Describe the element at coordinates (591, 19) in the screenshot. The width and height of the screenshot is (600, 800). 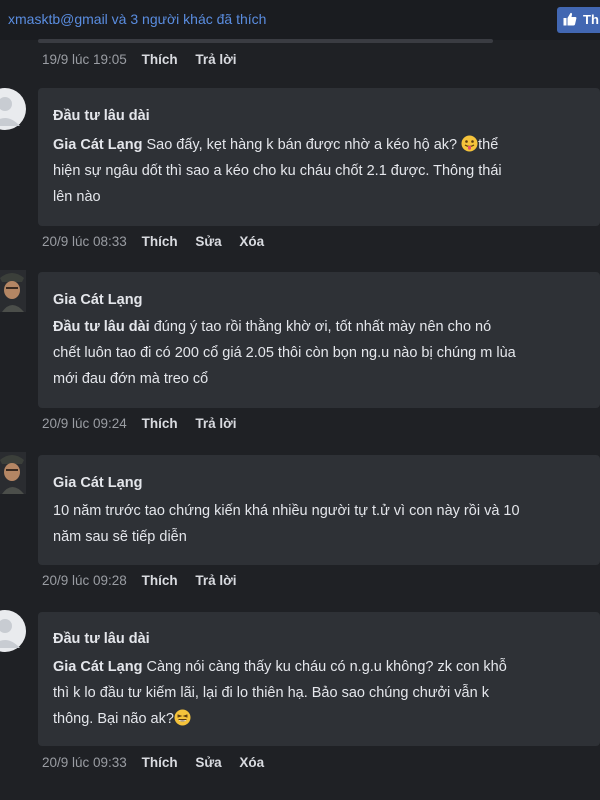
I see `like-button-label: Th` at that location.